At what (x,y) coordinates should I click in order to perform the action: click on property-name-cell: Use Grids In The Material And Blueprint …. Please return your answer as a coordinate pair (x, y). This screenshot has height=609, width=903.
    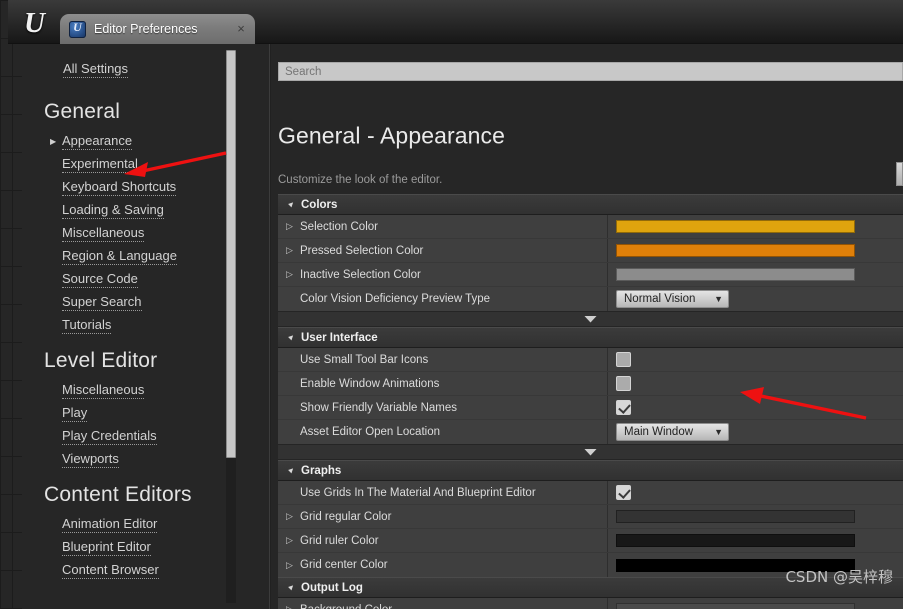
    Looking at the image, I should click on (443, 492).